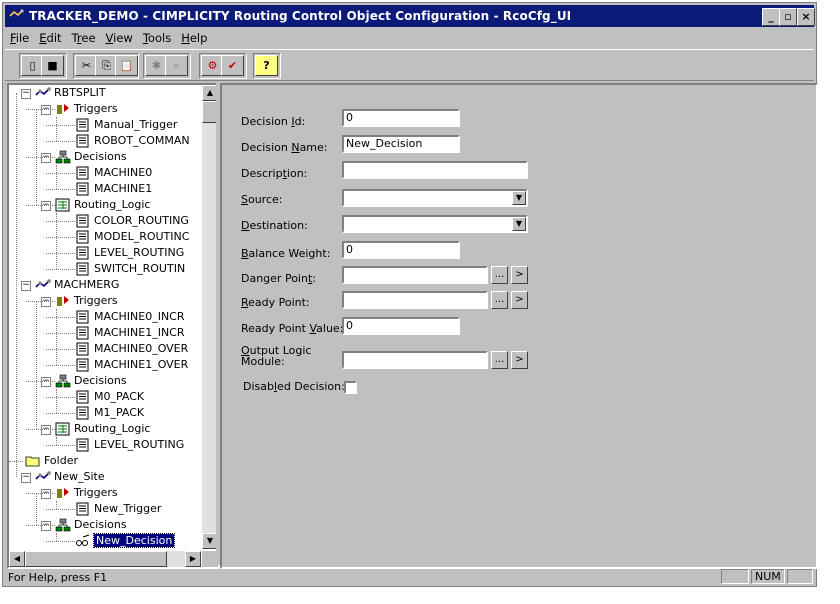 The height and width of the screenshot is (604, 840). I want to click on tree-node-label: MACHINE1, so click(123, 188).